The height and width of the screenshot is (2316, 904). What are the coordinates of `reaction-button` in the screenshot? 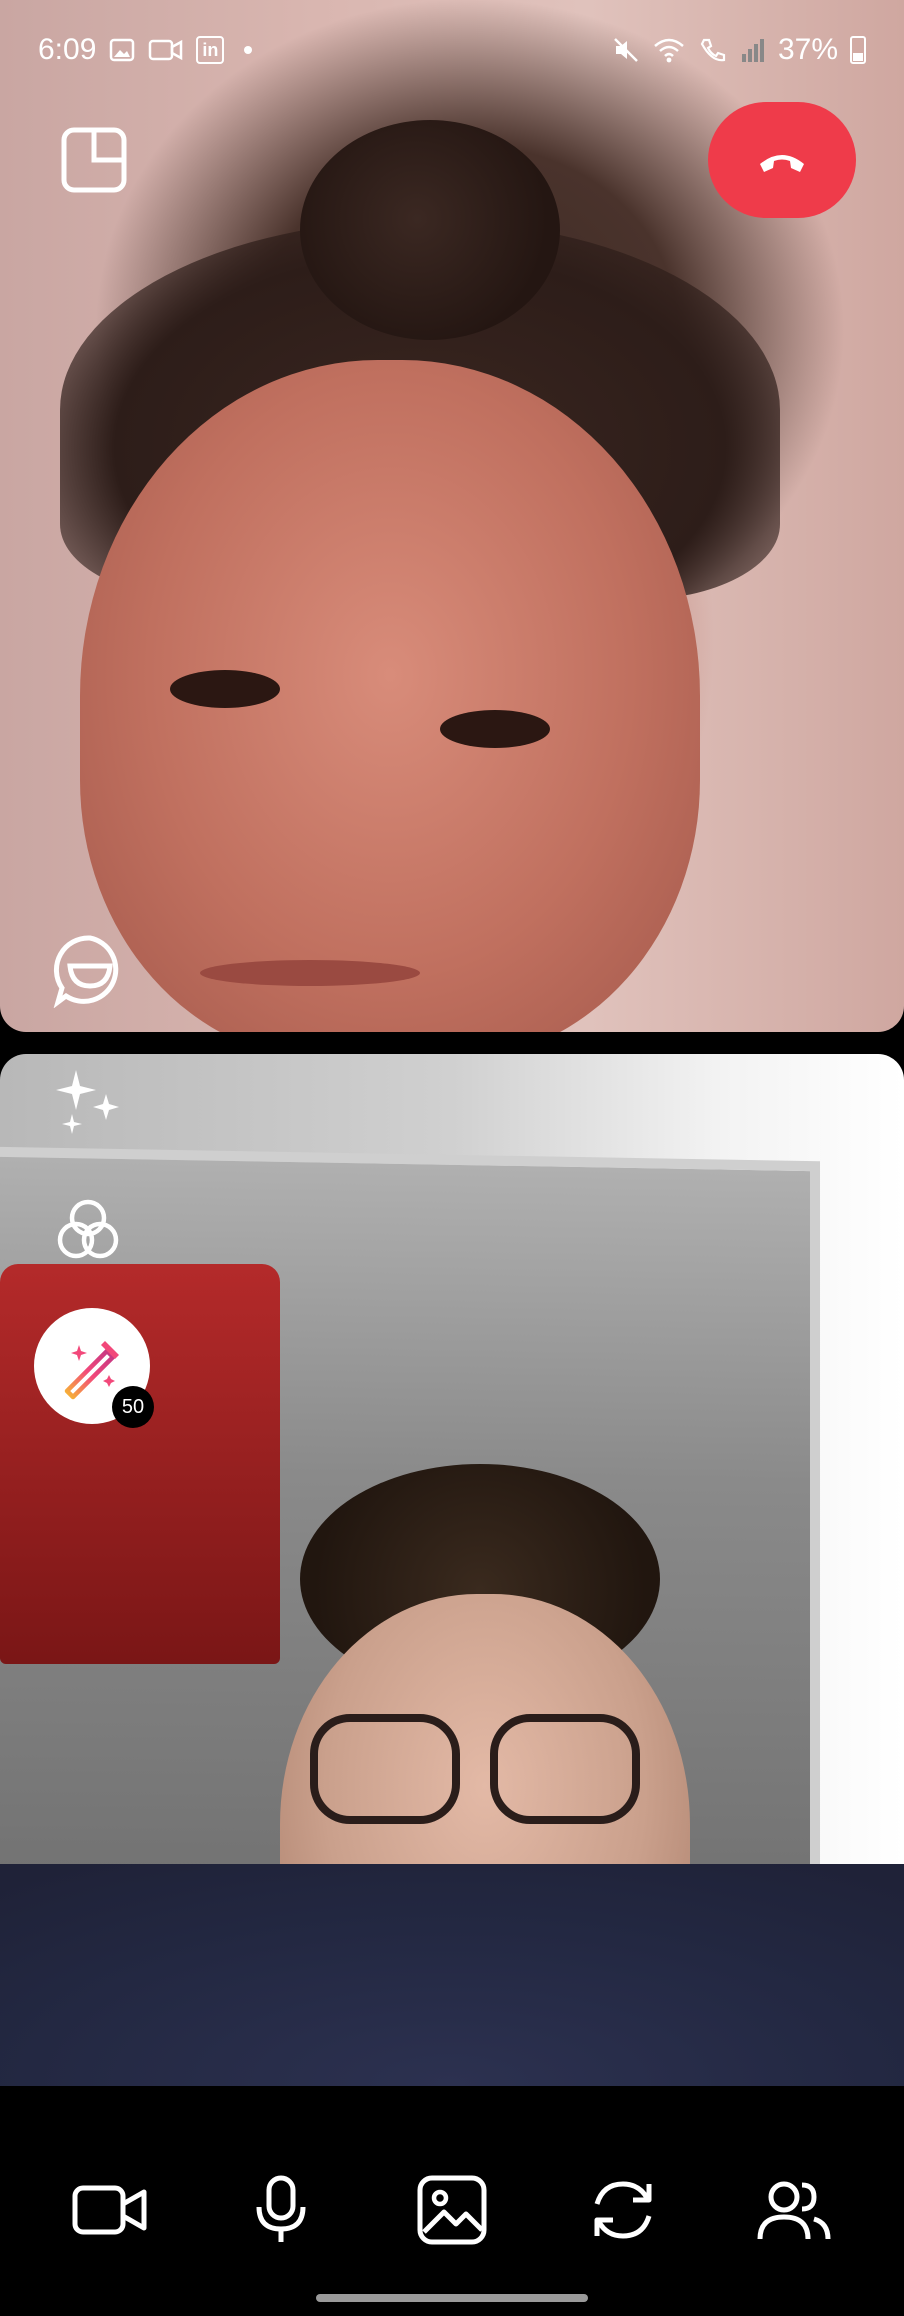 It's located at (90, 970).